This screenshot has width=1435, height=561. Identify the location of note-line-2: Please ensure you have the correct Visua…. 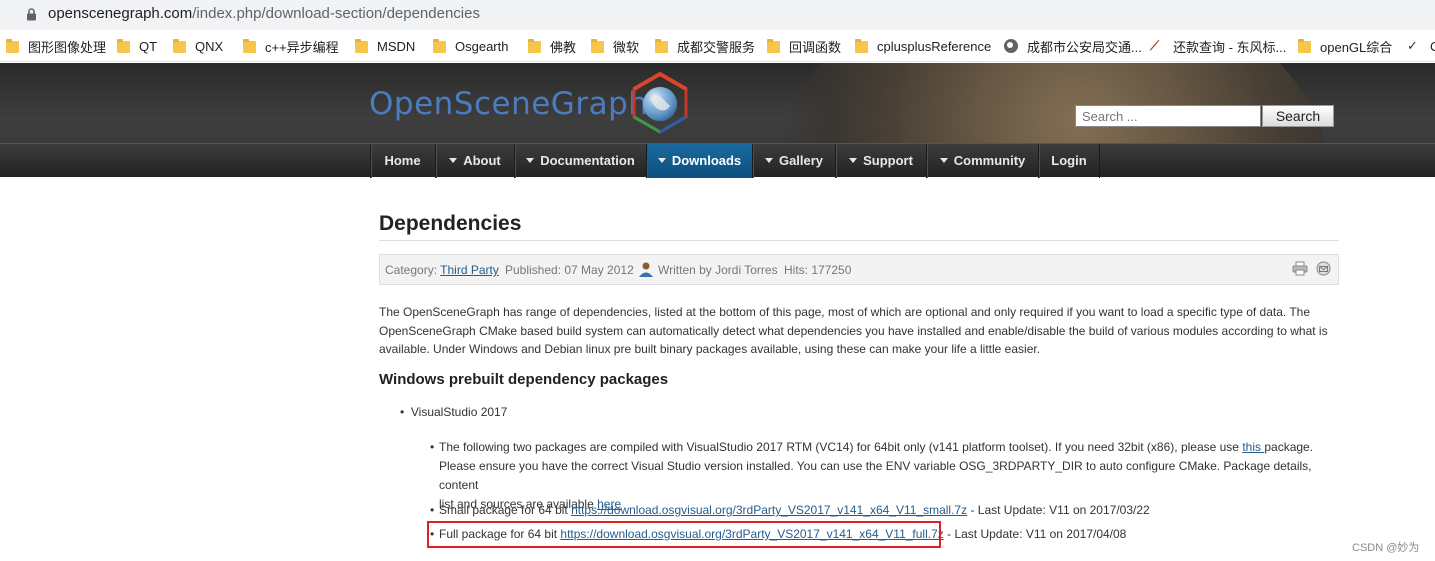
(875, 475).